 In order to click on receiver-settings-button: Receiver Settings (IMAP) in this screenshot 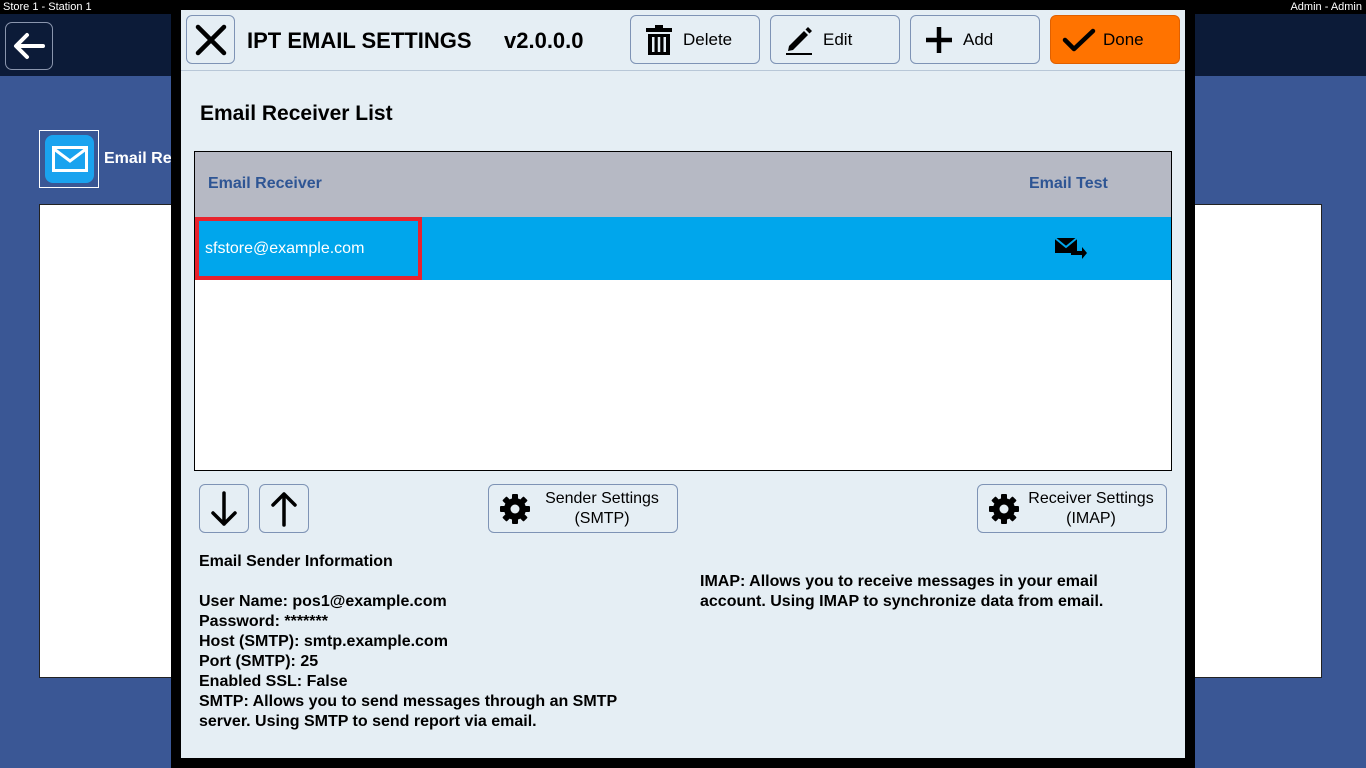, I will do `click(1072, 508)`.